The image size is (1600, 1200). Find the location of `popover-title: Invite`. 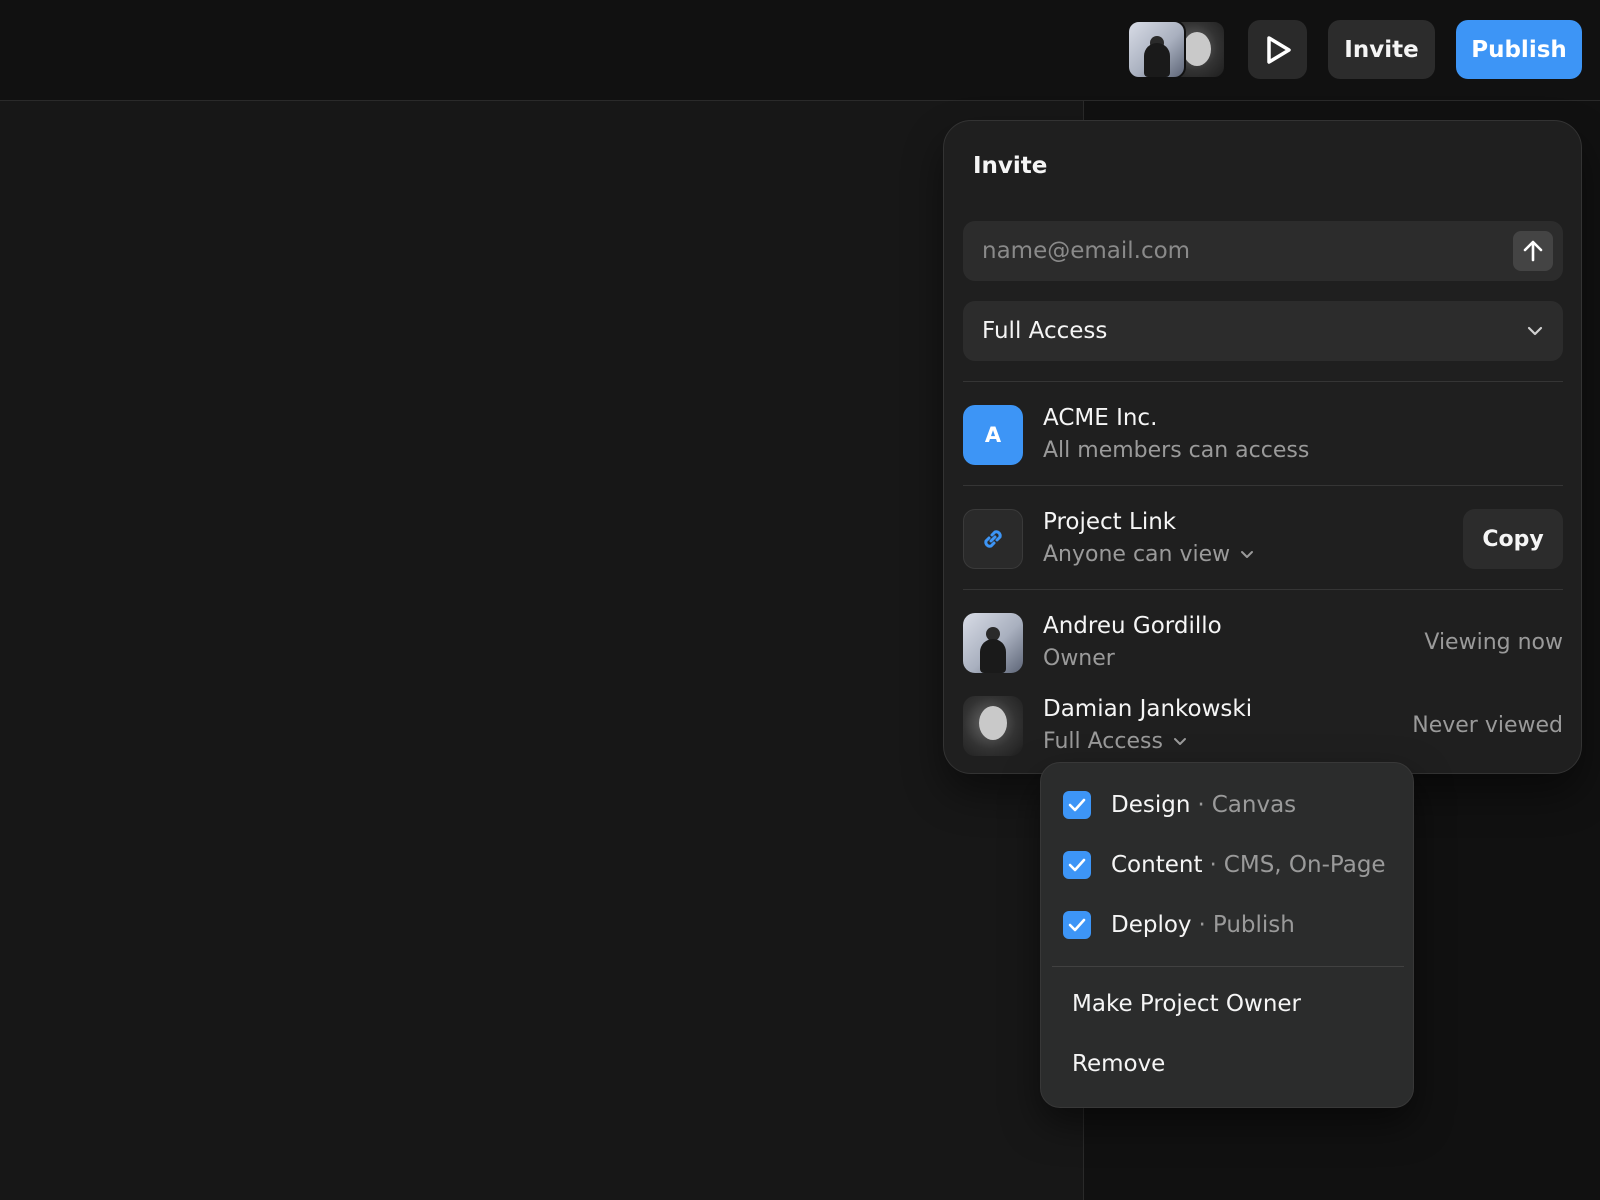

popover-title: Invite is located at coordinates (1010, 166).